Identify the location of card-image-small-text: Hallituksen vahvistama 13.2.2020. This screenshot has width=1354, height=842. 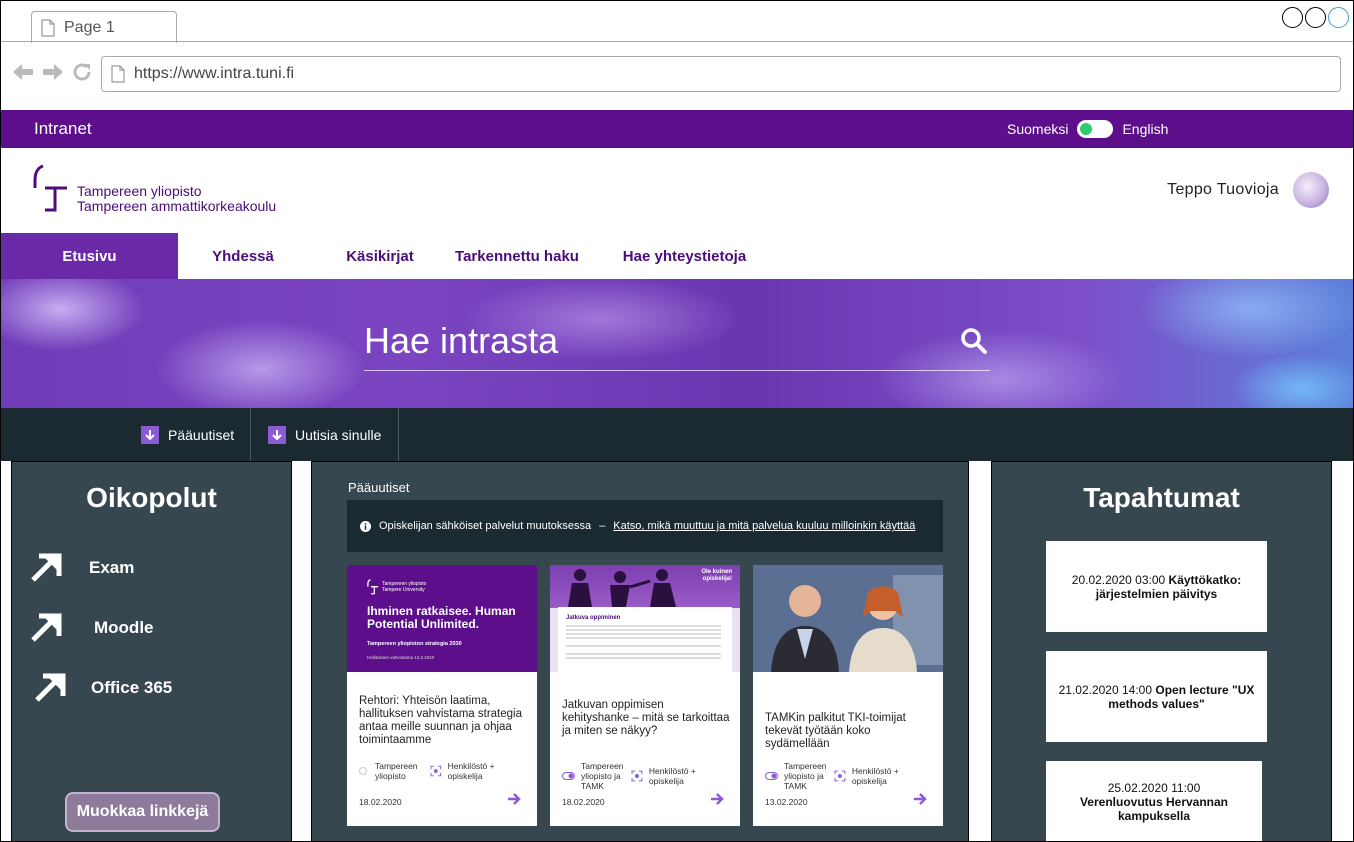
(401, 657).